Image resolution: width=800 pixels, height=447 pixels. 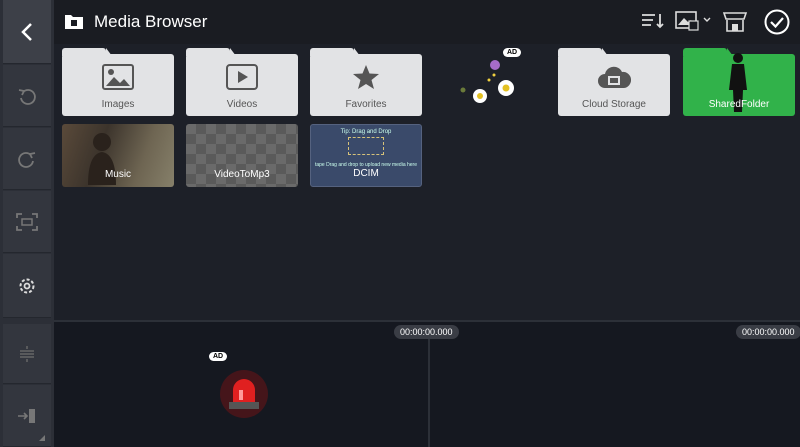 I want to click on folder-label: Cloud Storage, so click(x=614, y=104).